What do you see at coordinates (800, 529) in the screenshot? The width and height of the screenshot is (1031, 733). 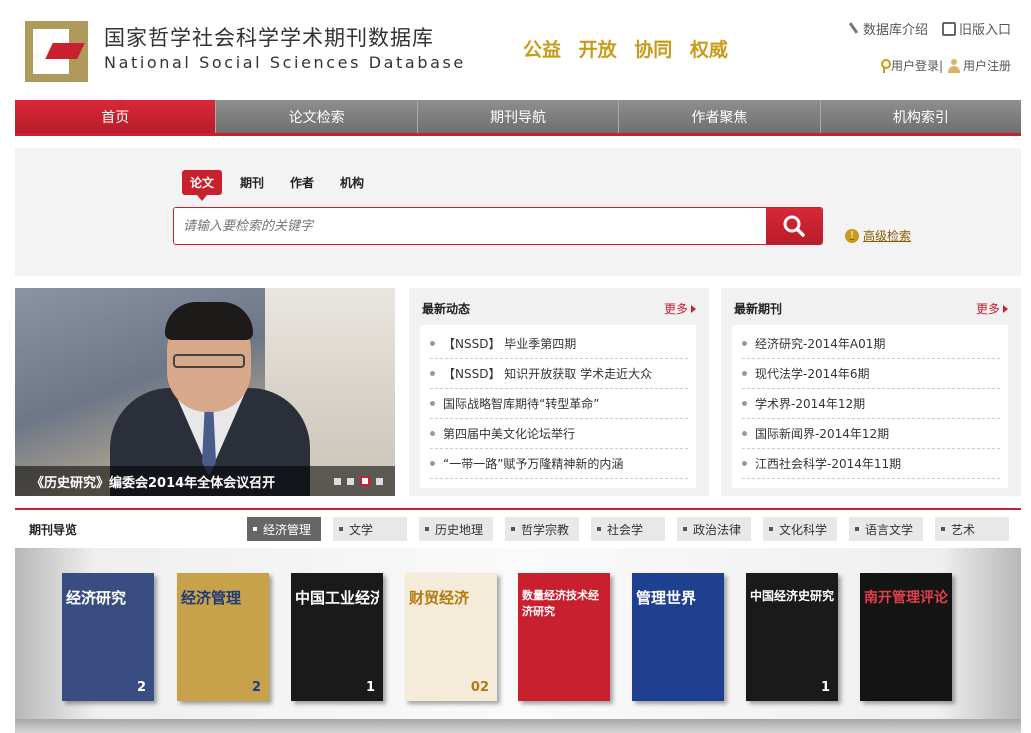 I see `category-culture-science: 文化科学` at bounding box center [800, 529].